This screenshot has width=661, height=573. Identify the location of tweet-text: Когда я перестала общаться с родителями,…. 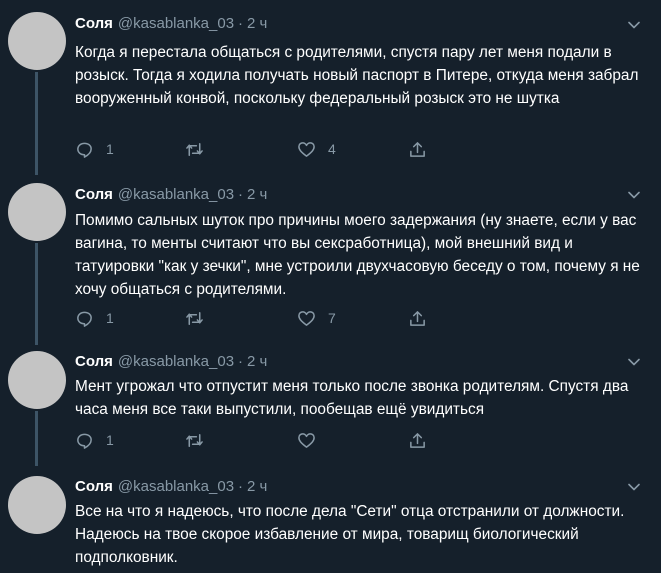
(357, 75).